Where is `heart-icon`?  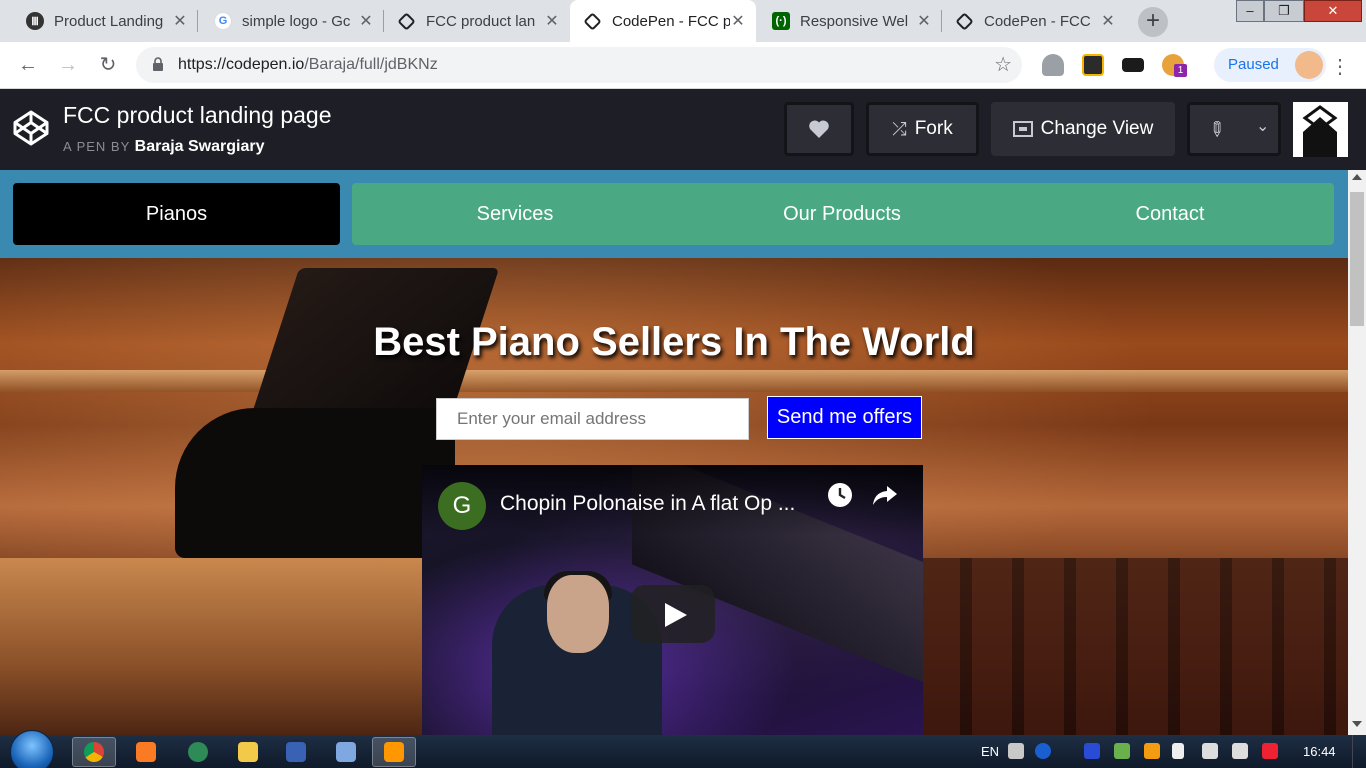 heart-icon is located at coordinates (819, 129).